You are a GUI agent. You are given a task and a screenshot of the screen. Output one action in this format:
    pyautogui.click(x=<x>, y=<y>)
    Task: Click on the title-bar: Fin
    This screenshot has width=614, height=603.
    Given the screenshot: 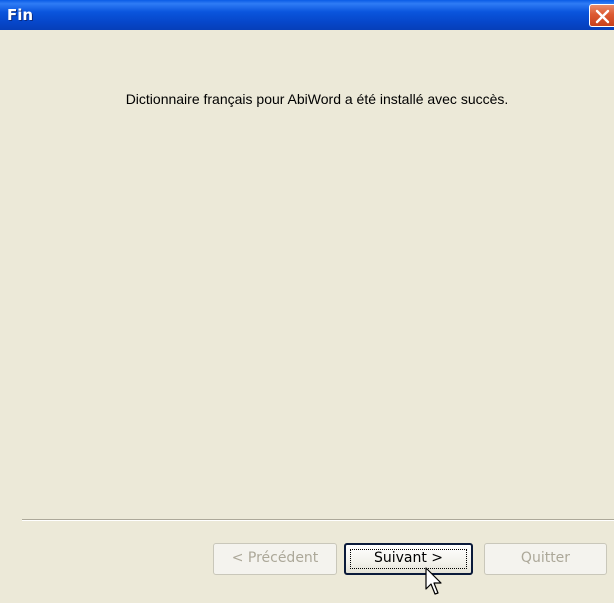 What is the action you would take?
    pyautogui.click(x=307, y=15)
    